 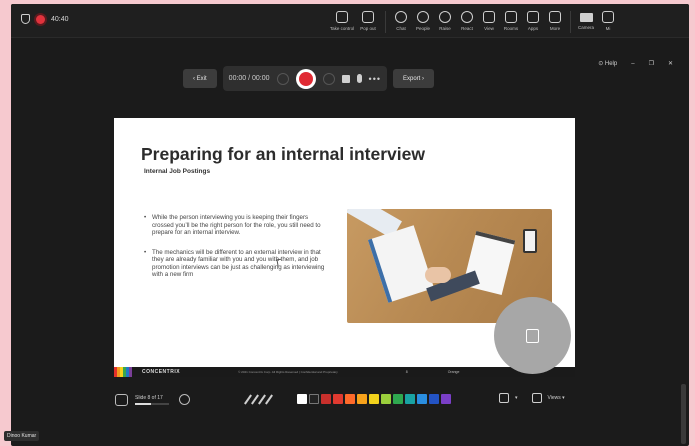 What do you see at coordinates (467, 28) in the screenshot?
I see `toolbar-label: React` at bounding box center [467, 28].